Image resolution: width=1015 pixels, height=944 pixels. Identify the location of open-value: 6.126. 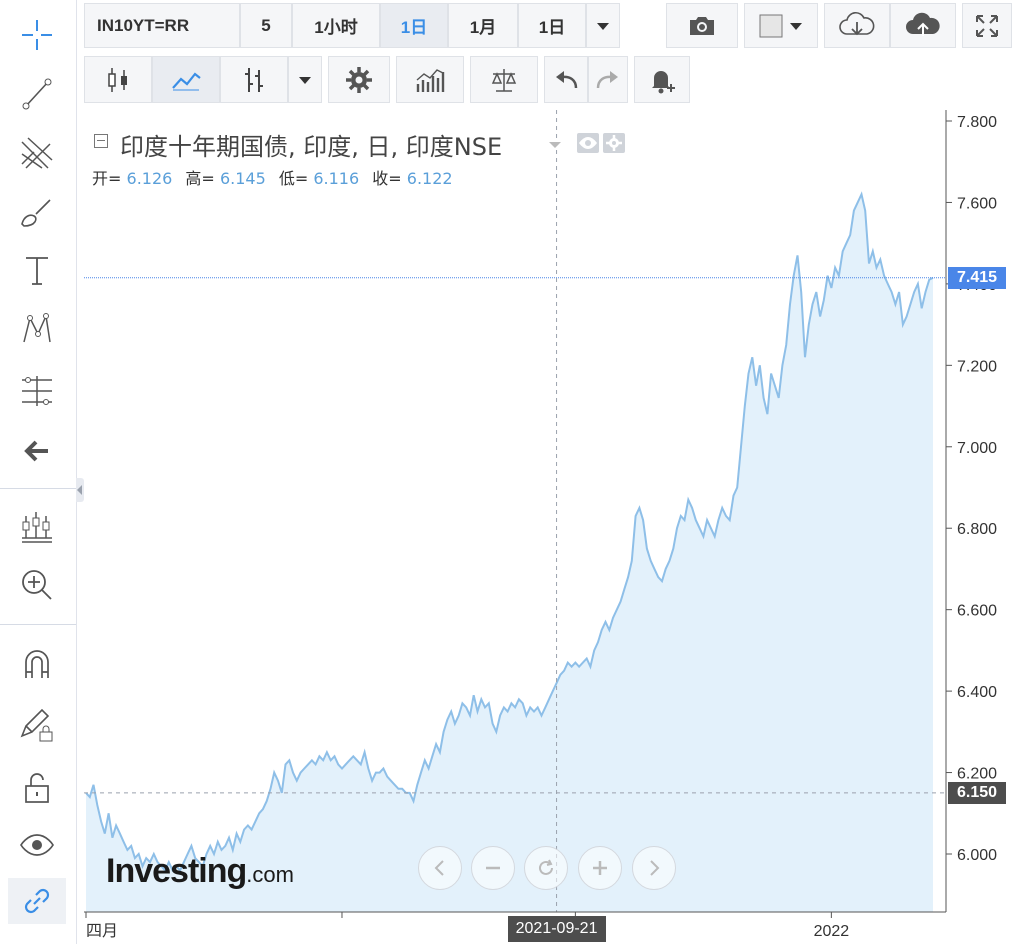
(149, 178).